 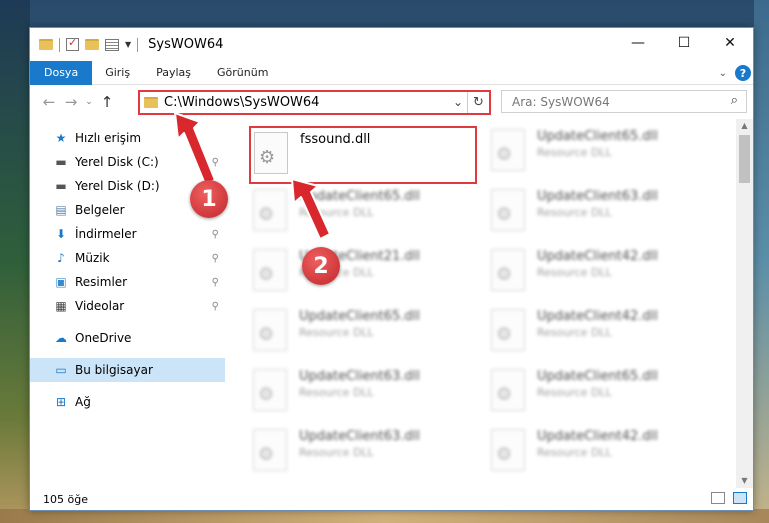 I want to click on window-controls: — ☐ ✕, so click(x=684, y=43).